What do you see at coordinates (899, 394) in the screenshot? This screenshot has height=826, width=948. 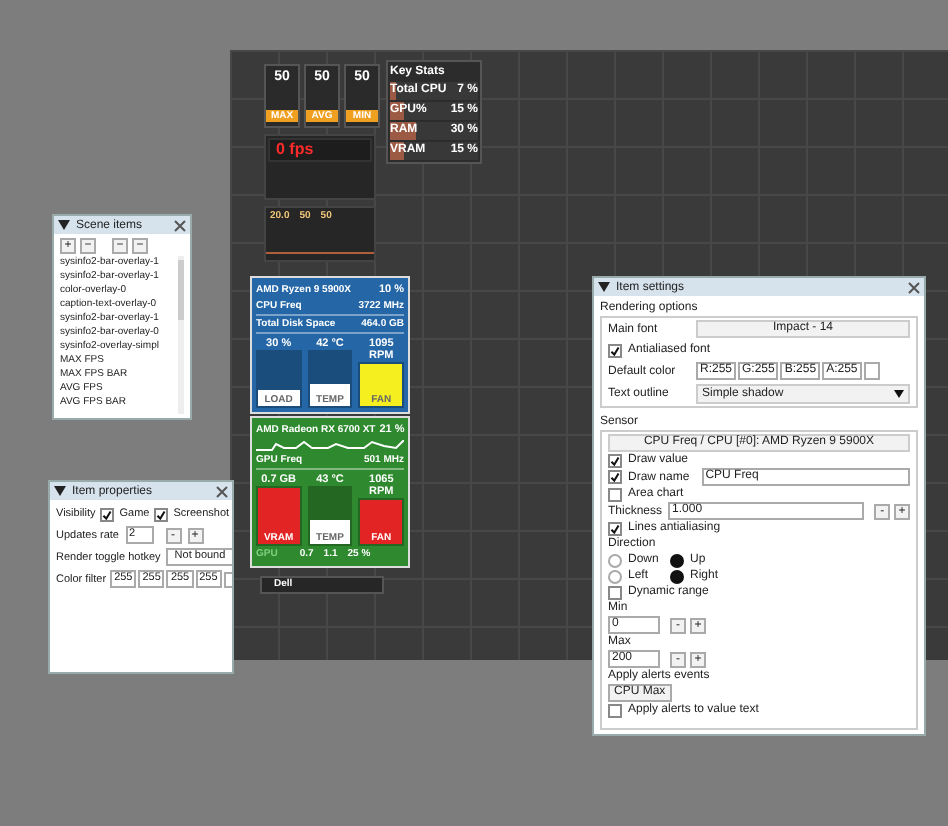 I see `caret-icon` at bounding box center [899, 394].